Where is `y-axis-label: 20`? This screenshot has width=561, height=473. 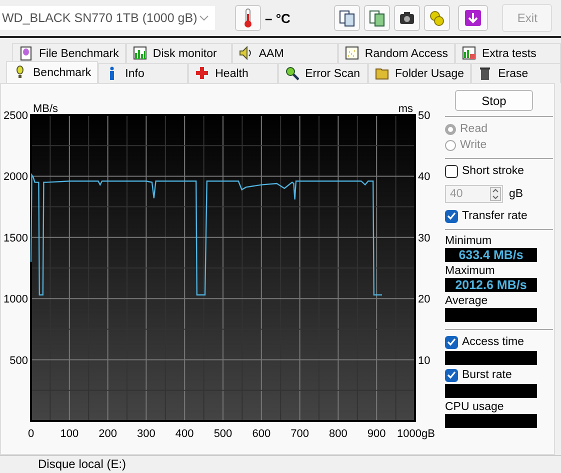 y-axis-label: 20 is located at coordinates (424, 300).